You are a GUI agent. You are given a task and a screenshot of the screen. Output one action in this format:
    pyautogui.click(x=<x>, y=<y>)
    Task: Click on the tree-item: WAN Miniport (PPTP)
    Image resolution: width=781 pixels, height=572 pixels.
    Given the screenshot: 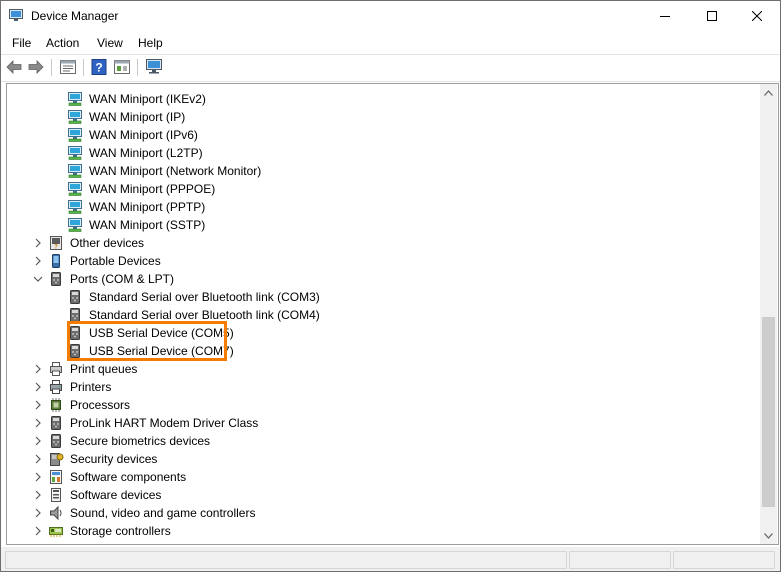 What is the action you would take?
    pyautogui.click(x=383, y=207)
    